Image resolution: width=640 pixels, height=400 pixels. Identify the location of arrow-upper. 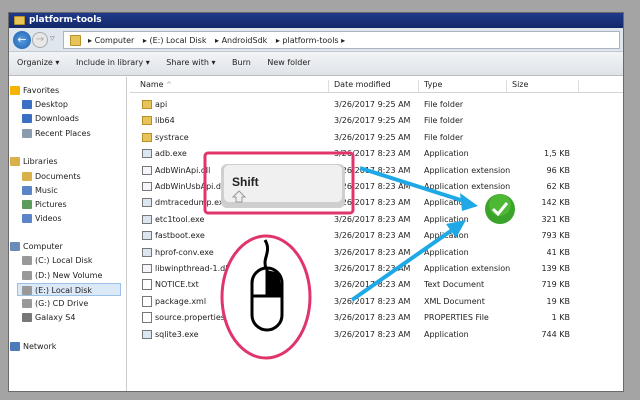
(418, 188).